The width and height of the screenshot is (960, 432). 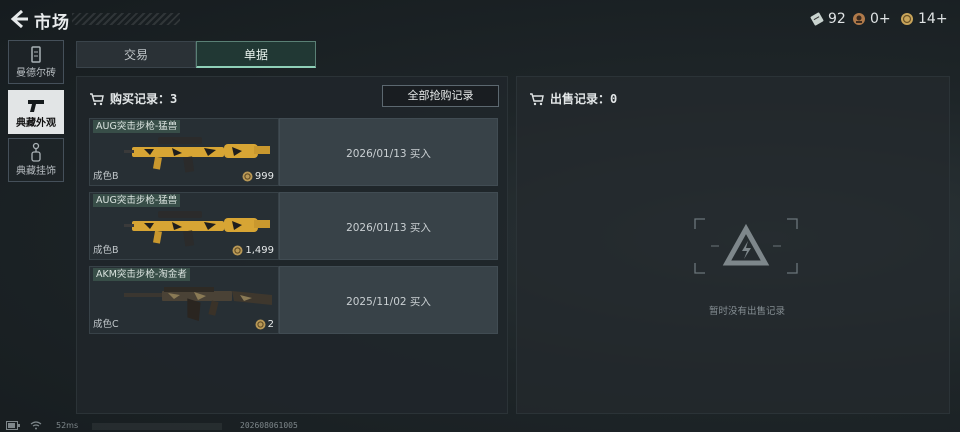 I want to click on purchase-records-title: 购买记录：, so click(x=140, y=99).